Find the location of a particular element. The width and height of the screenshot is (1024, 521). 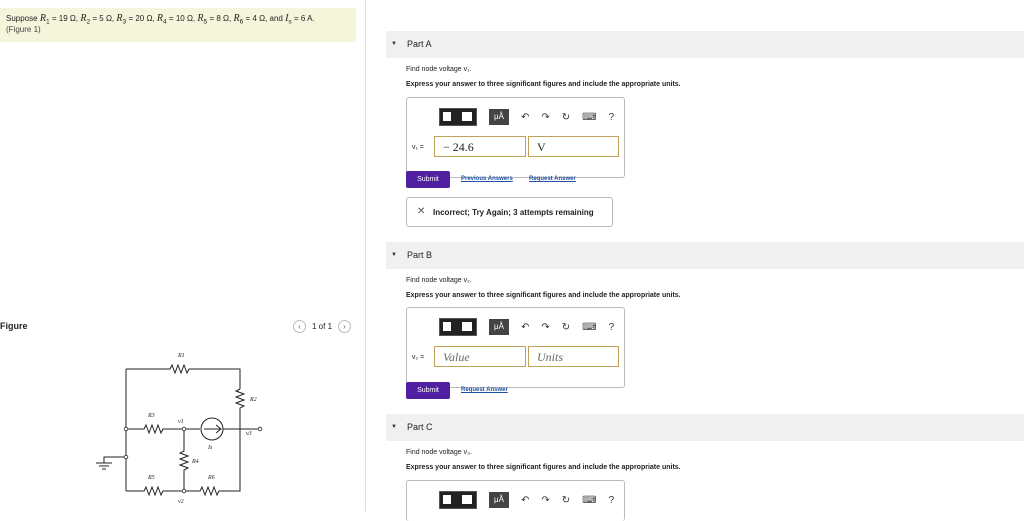

ground-symbol is located at coordinates (111, 463).